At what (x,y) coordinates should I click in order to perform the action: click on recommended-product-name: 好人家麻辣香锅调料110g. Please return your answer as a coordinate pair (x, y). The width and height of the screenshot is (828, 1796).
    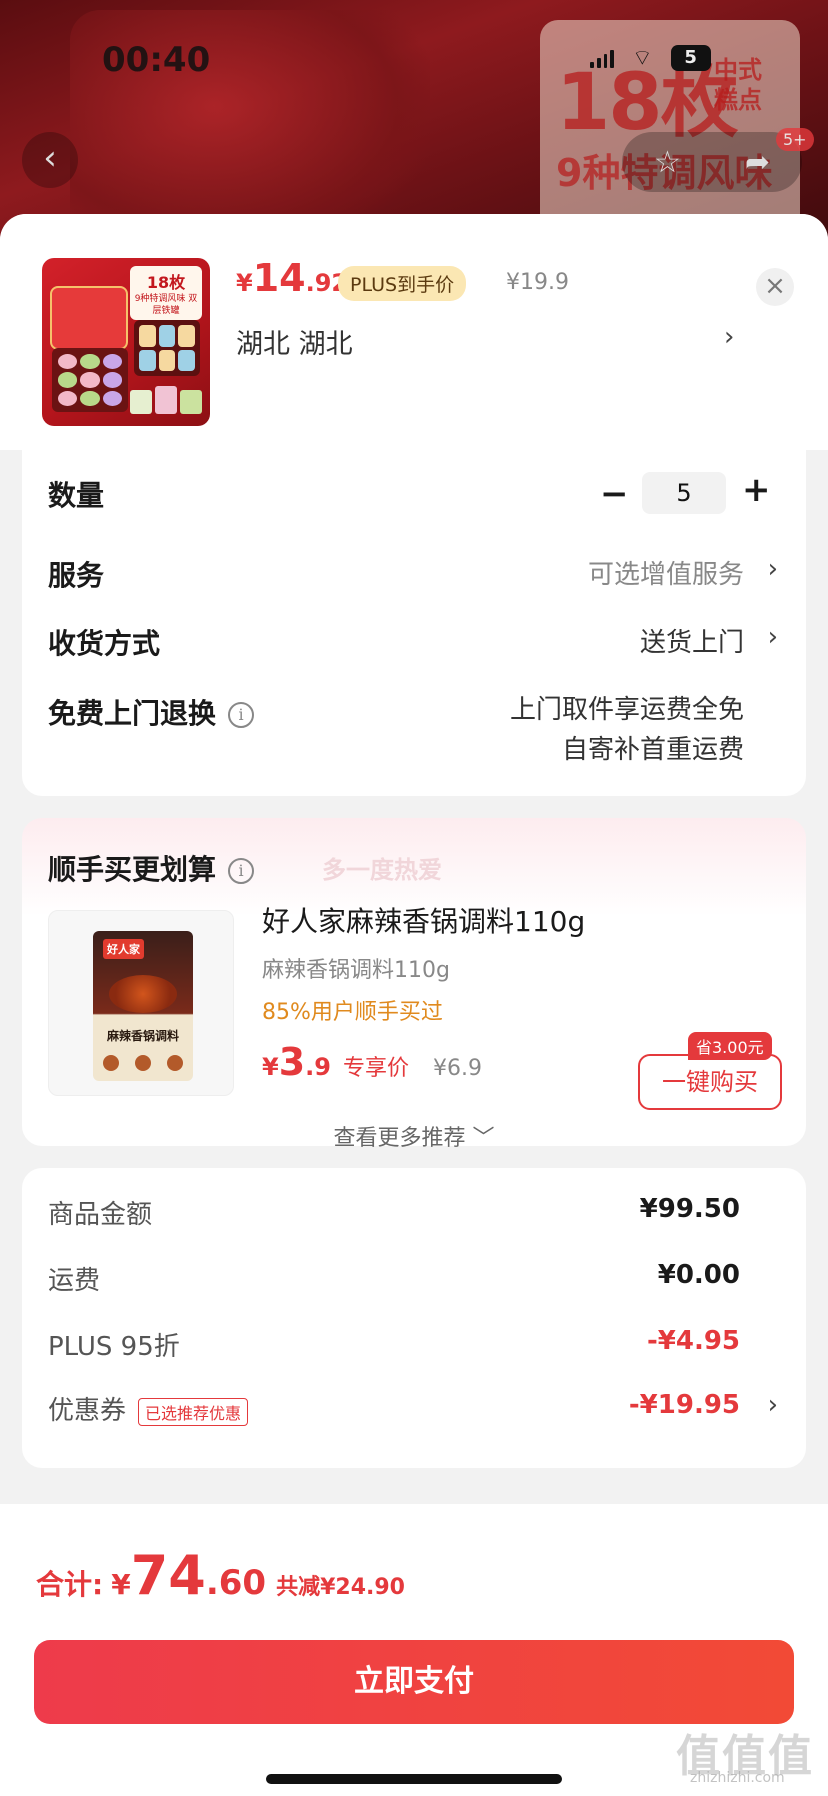
    Looking at the image, I should click on (423, 920).